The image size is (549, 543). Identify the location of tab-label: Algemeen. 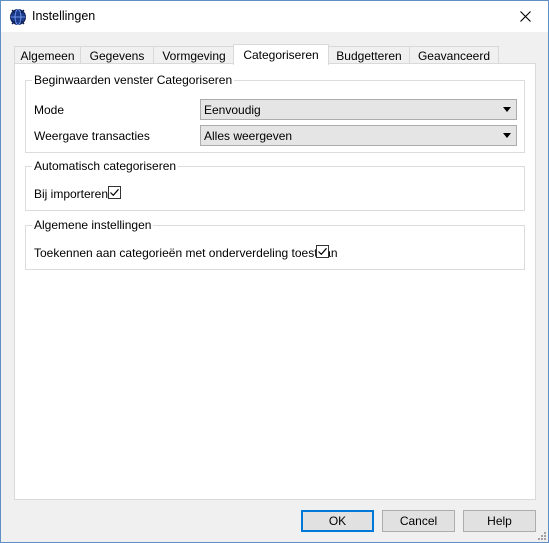
(47, 56).